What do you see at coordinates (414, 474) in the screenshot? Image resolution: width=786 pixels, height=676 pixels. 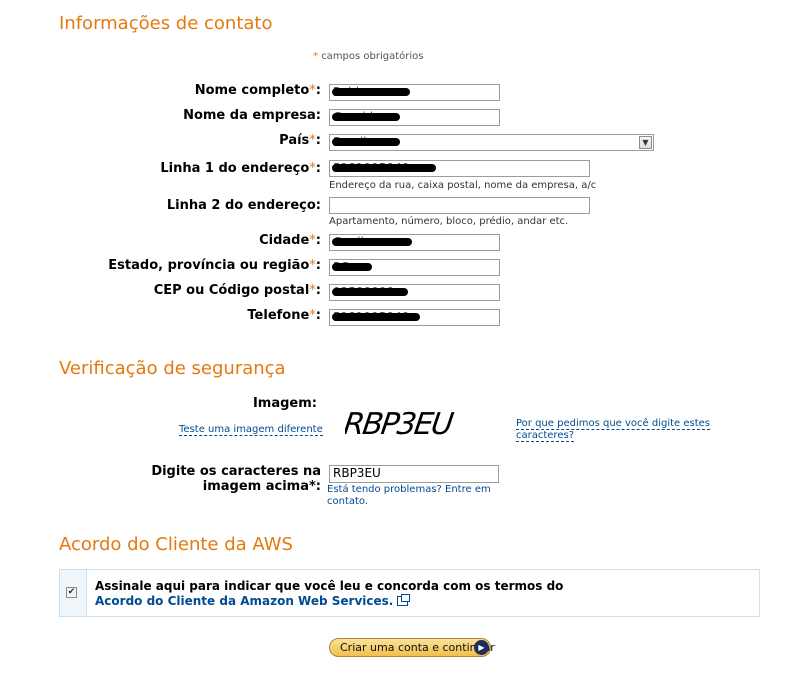 I see `captcha-input: RBP3EU` at bounding box center [414, 474].